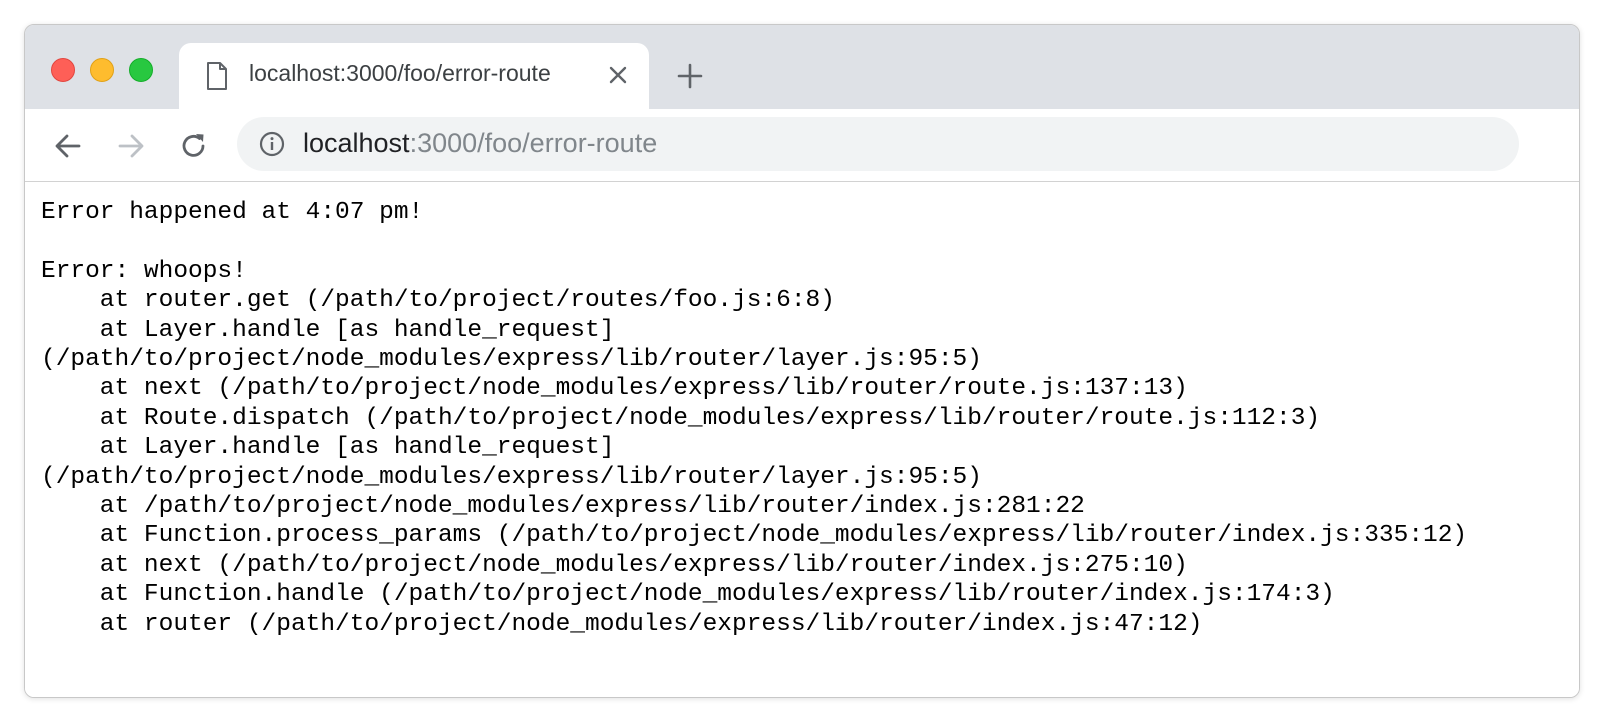  What do you see at coordinates (802, 67) in the screenshot?
I see `title-bar: localhost:3000/foo/error-route` at bounding box center [802, 67].